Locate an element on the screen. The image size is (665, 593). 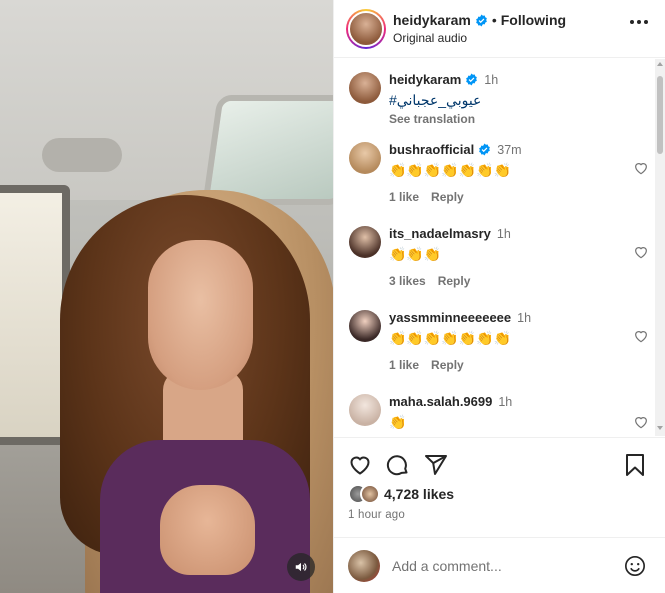
comment-time: 37m is located at coordinates (509, 149).